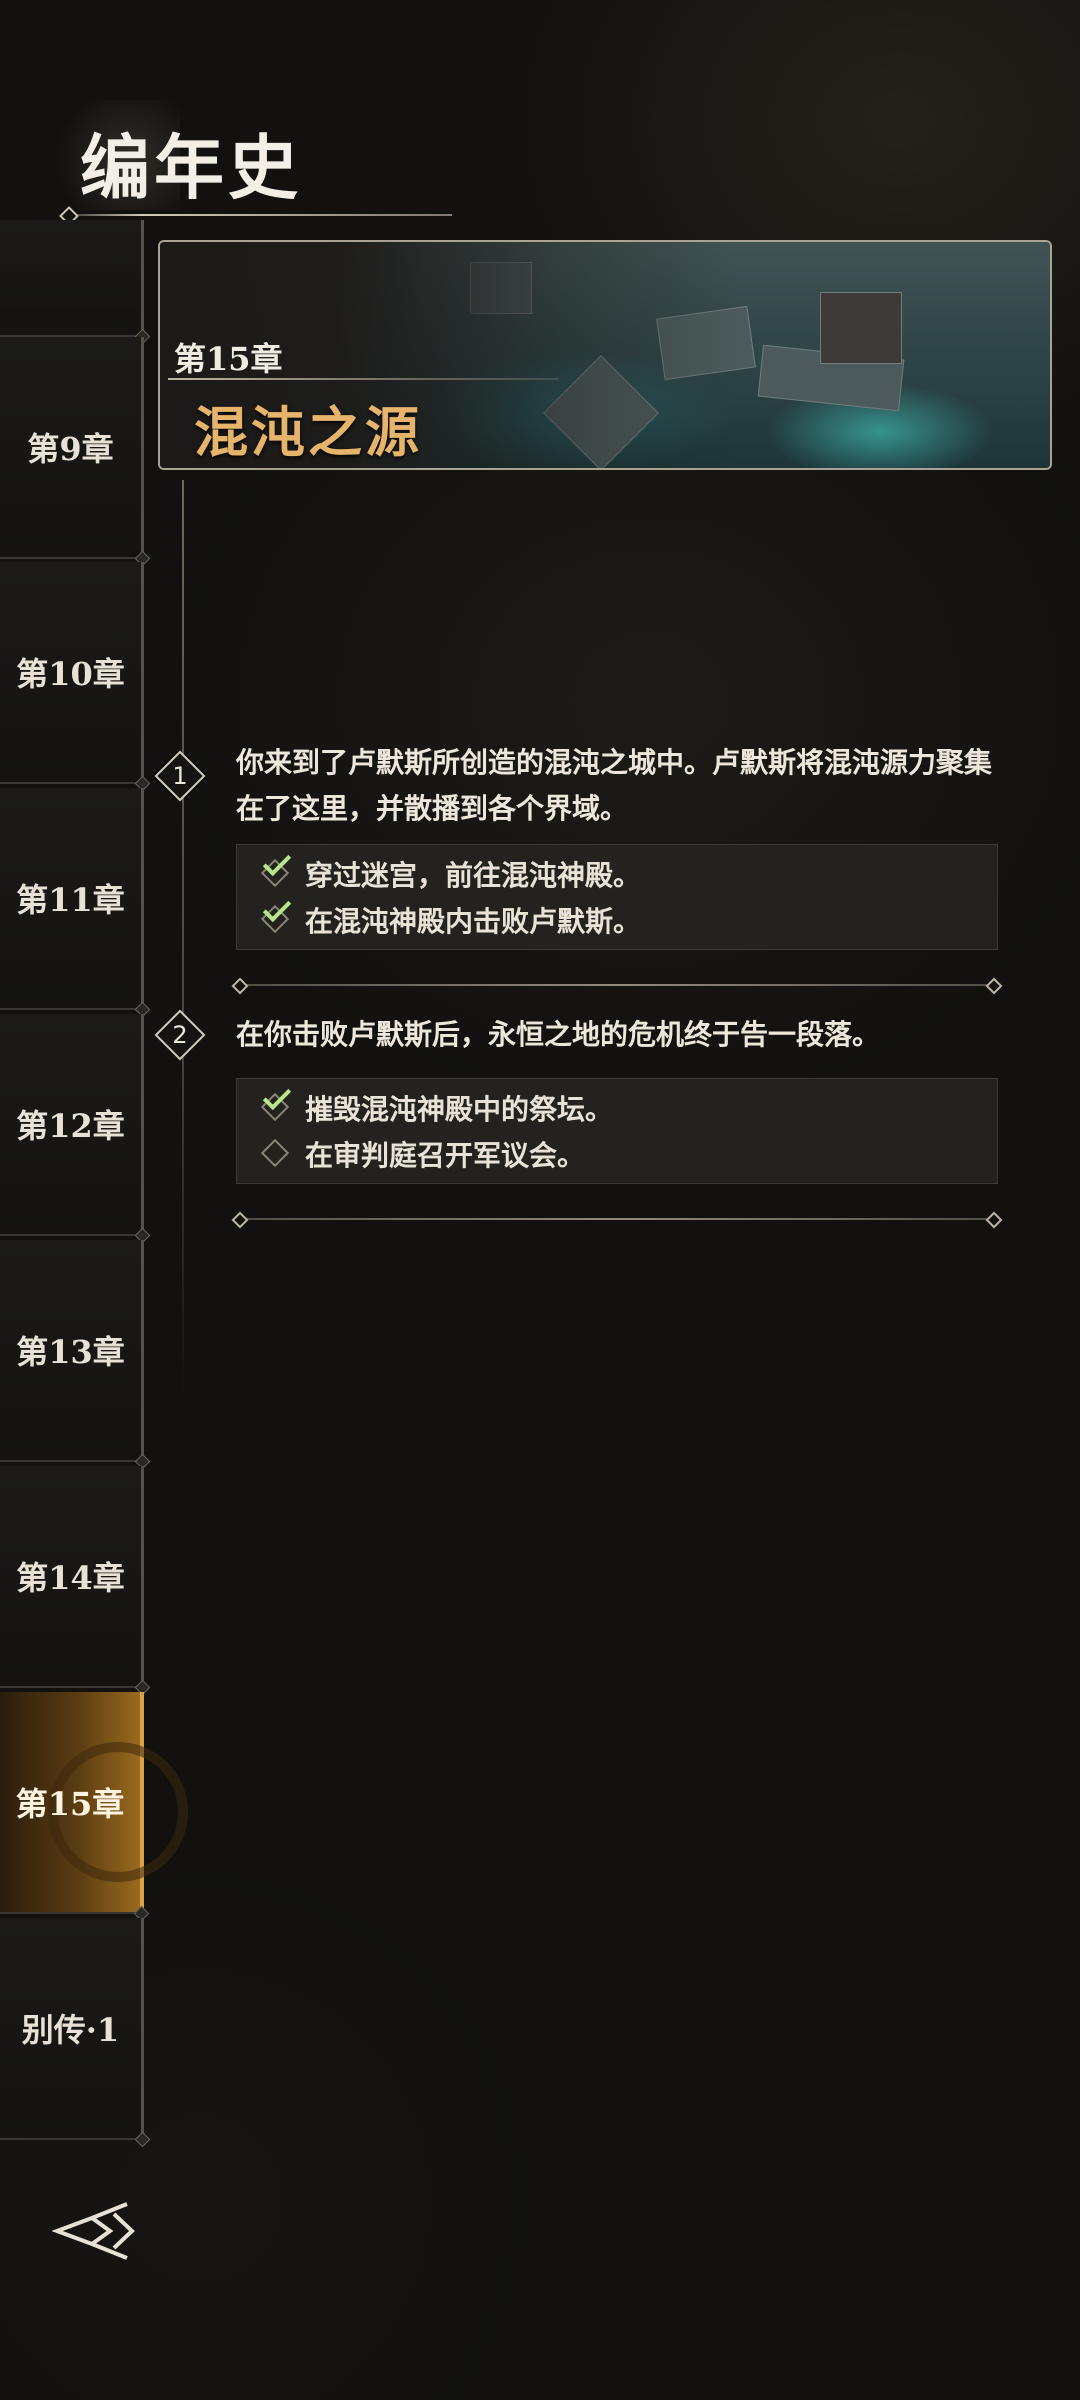  Describe the element at coordinates (558, 1034) in the screenshot. I see `step-description: 在你击败卢默斯后，永恒之地的危机终于告一段落。` at that location.